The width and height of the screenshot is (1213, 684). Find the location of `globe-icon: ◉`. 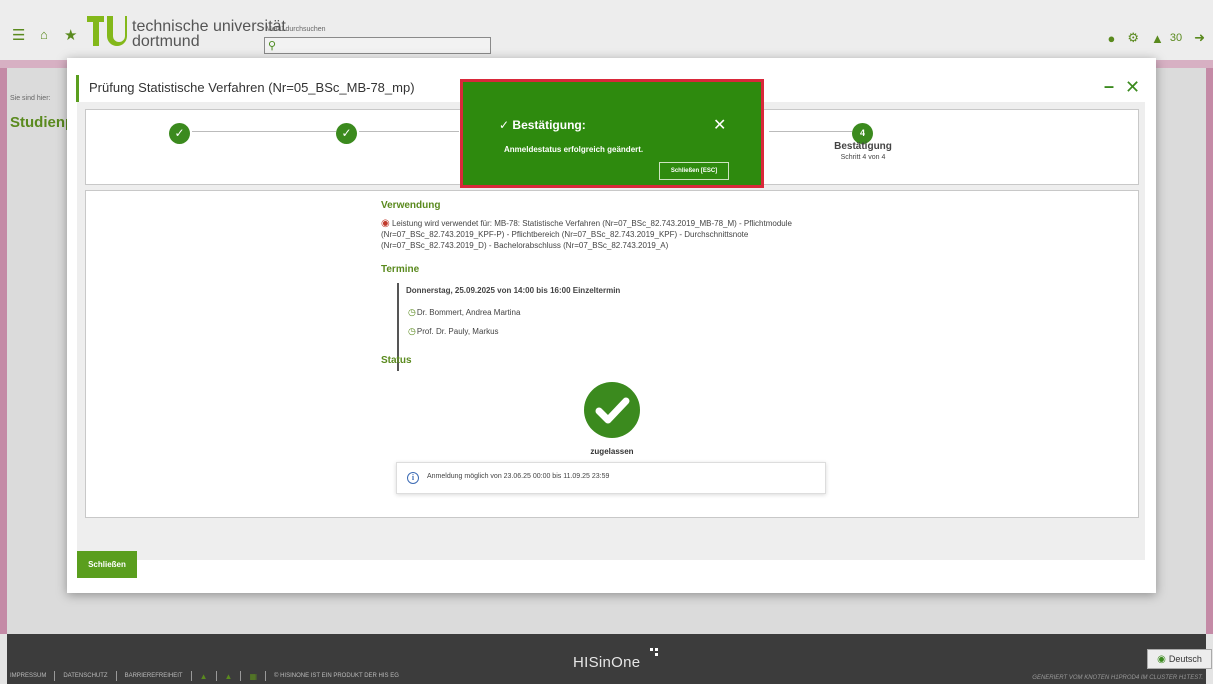

globe-icon: ◉ is located at coordinates (1161, 659).